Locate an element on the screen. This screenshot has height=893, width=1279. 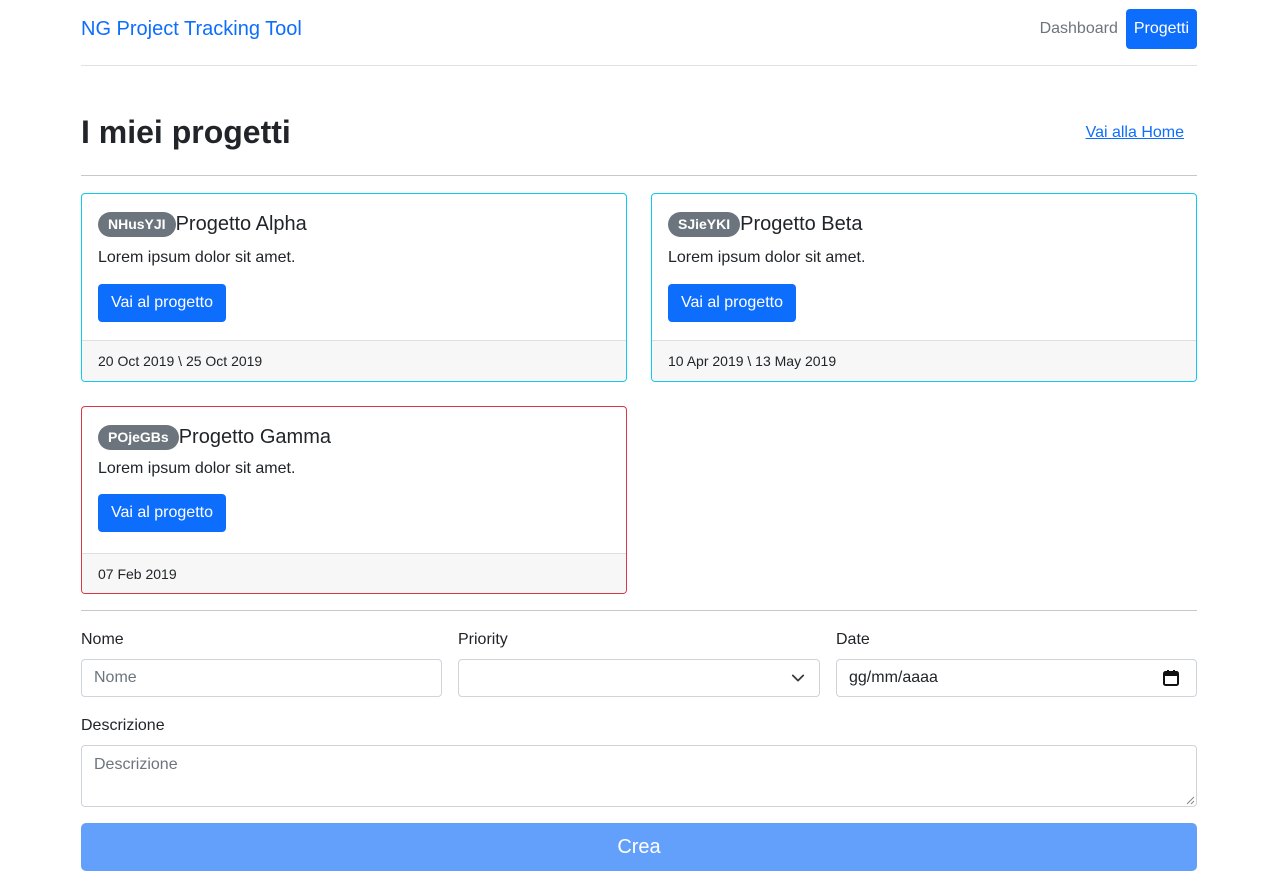
project-dates: 20 Oct 2019 \ 25 Oct 2019 is located at coordinates (354, 360).